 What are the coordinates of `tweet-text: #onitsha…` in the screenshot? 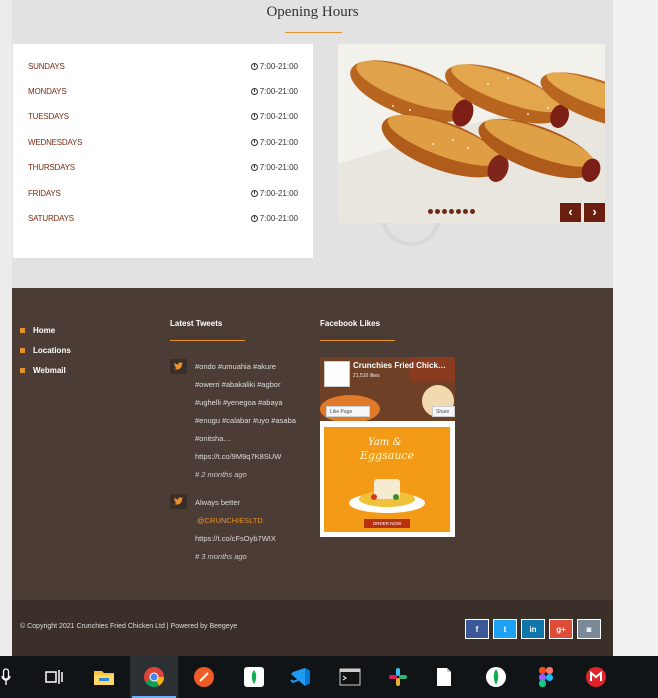 It's located at (213, 438).